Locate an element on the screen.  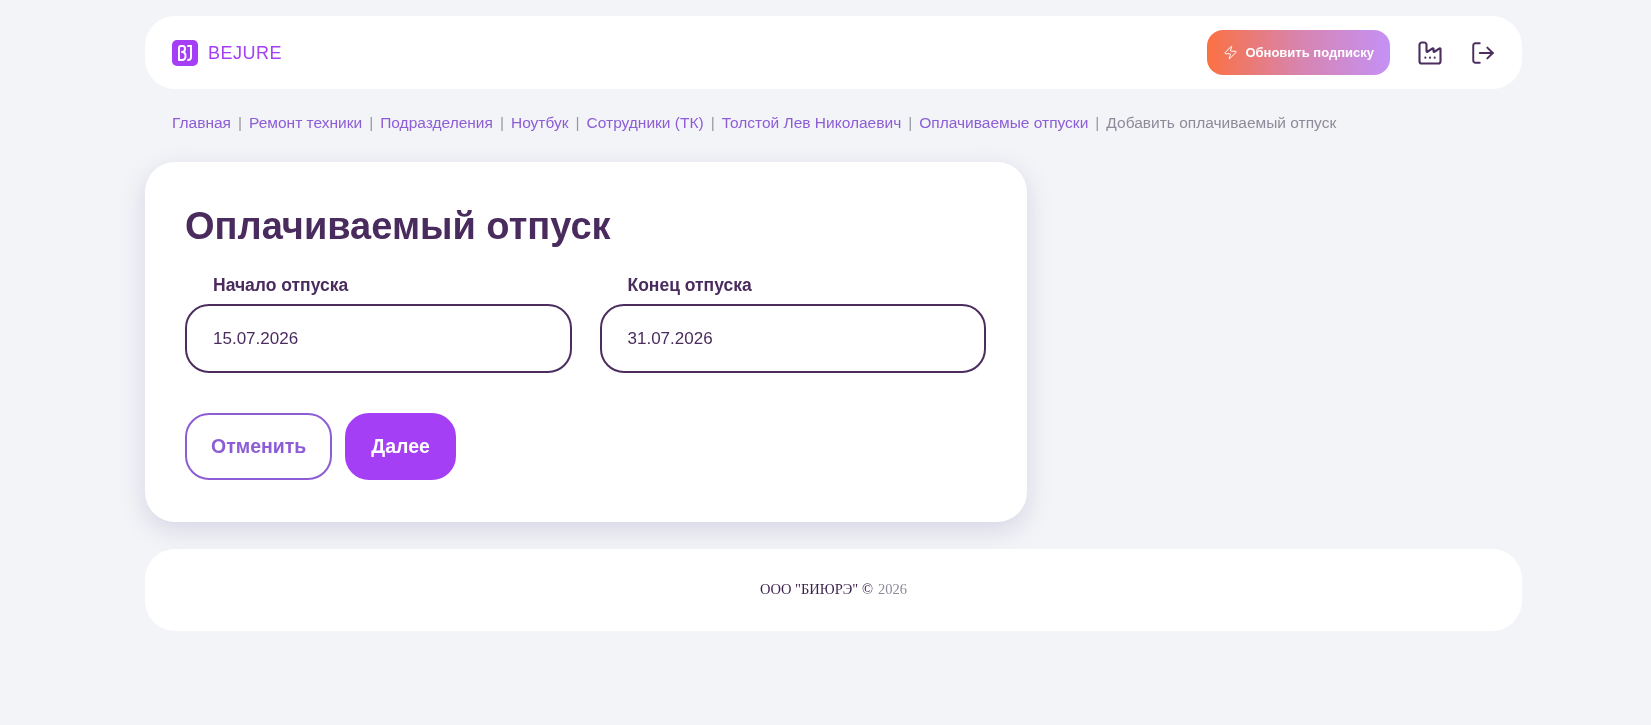
factory-icon is located at coordinates (1430, 52).